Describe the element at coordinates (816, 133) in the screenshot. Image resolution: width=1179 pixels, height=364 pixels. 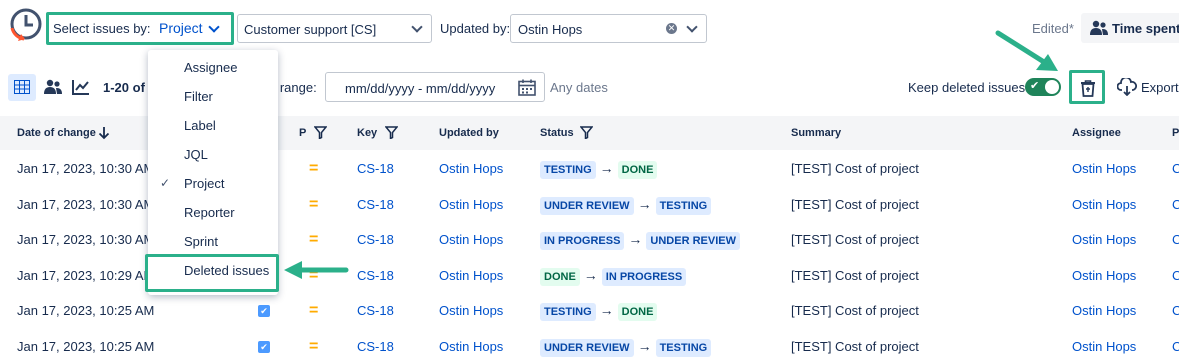
I see `column-header-summary: Summary` at that location.